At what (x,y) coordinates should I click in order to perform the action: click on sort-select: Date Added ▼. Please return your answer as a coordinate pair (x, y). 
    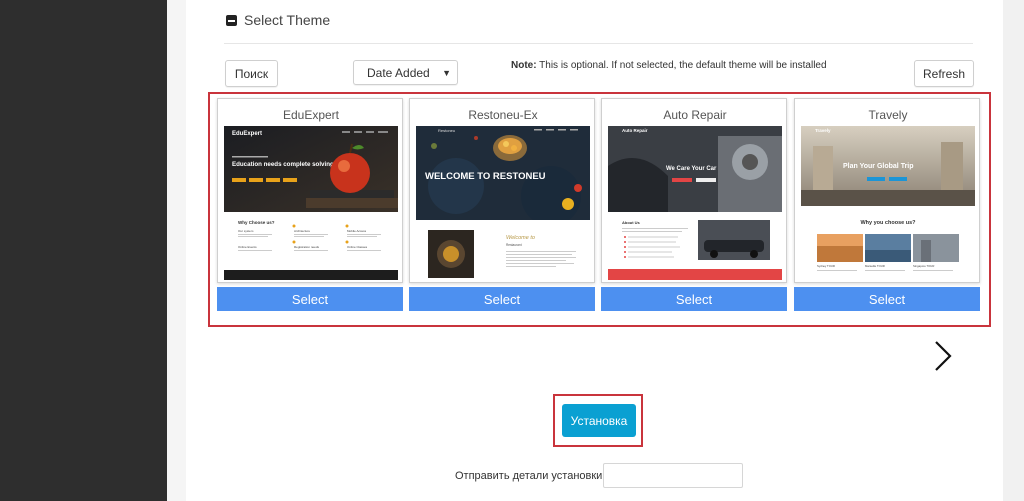
    Looking at the image, I should click on (405, 72).